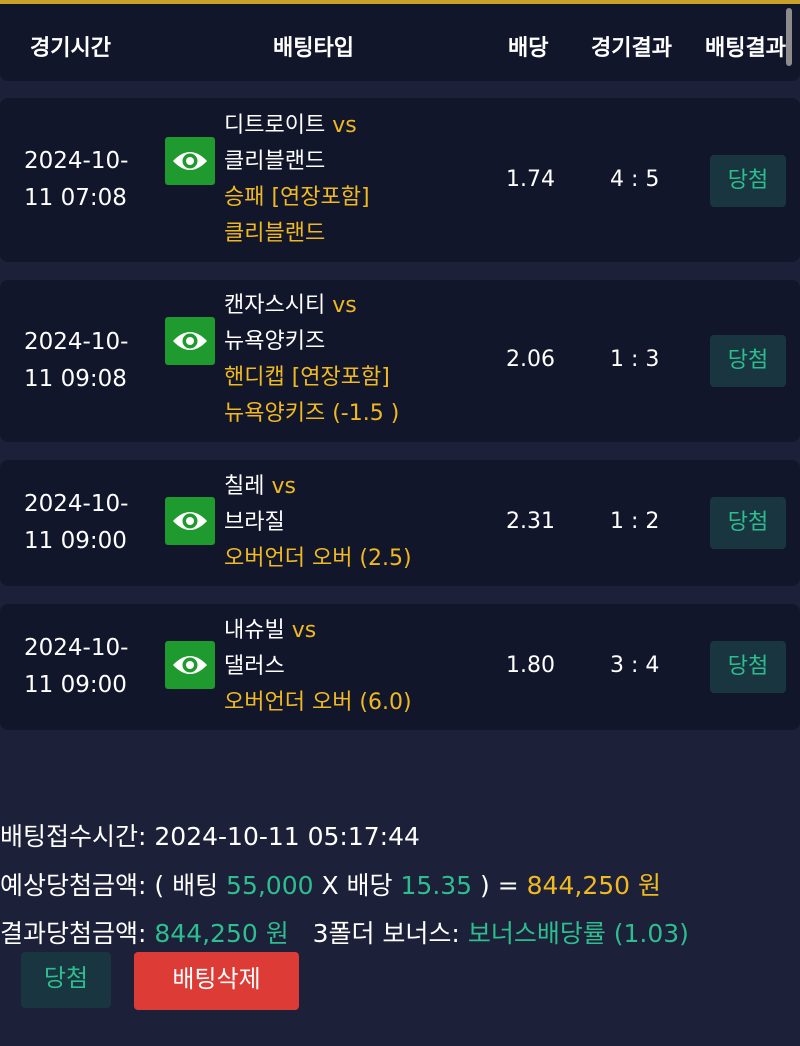  I want to click on bonus-label: 3폴더 보너스:, so click(386, 933).